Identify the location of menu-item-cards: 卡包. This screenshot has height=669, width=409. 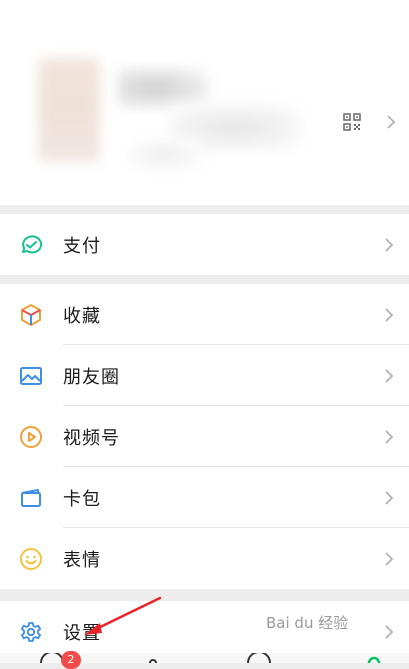
(204, 497).